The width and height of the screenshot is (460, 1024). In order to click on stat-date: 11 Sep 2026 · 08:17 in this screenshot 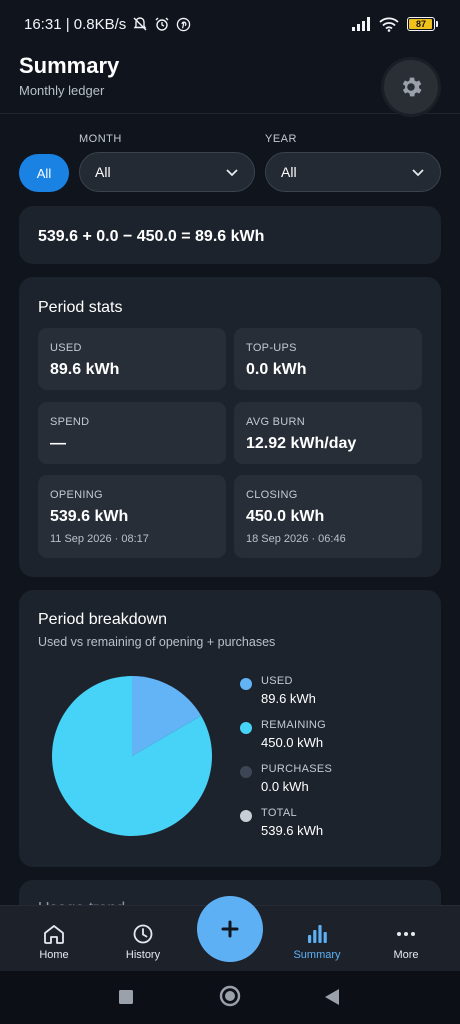, I will do `click(99, 539)`.